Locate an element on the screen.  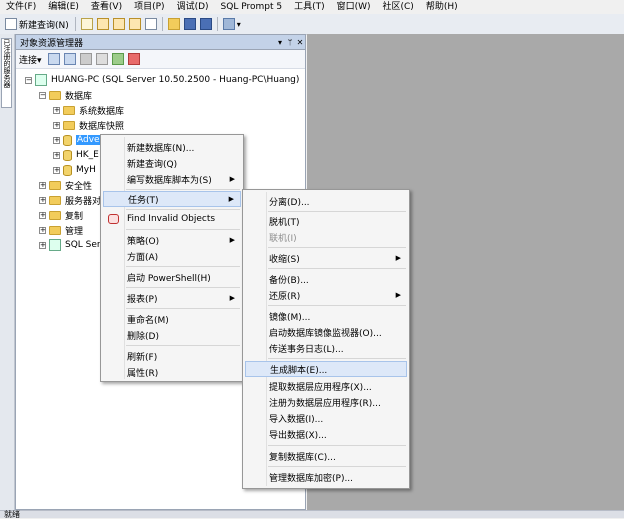
tree-label-security: 安全性 is located at coordinates (79, 186).